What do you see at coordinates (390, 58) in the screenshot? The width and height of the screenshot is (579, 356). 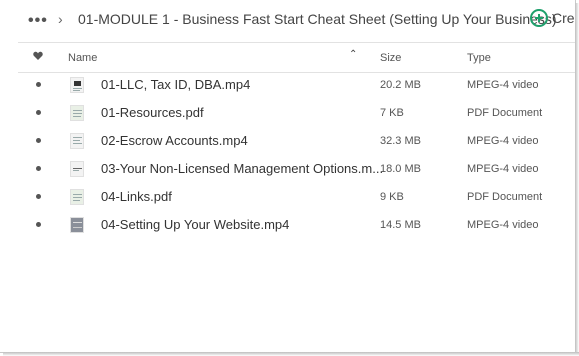 I see `column-header-size: Size` at bounding box center [390, 58].